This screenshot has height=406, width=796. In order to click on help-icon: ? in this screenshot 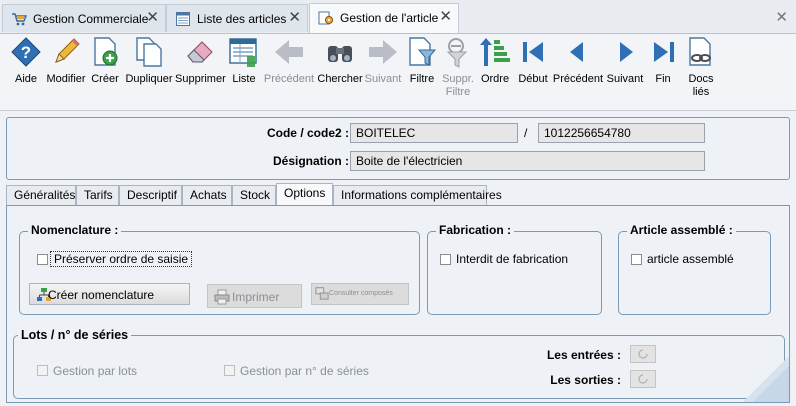, I will do `click(26, 52)`.